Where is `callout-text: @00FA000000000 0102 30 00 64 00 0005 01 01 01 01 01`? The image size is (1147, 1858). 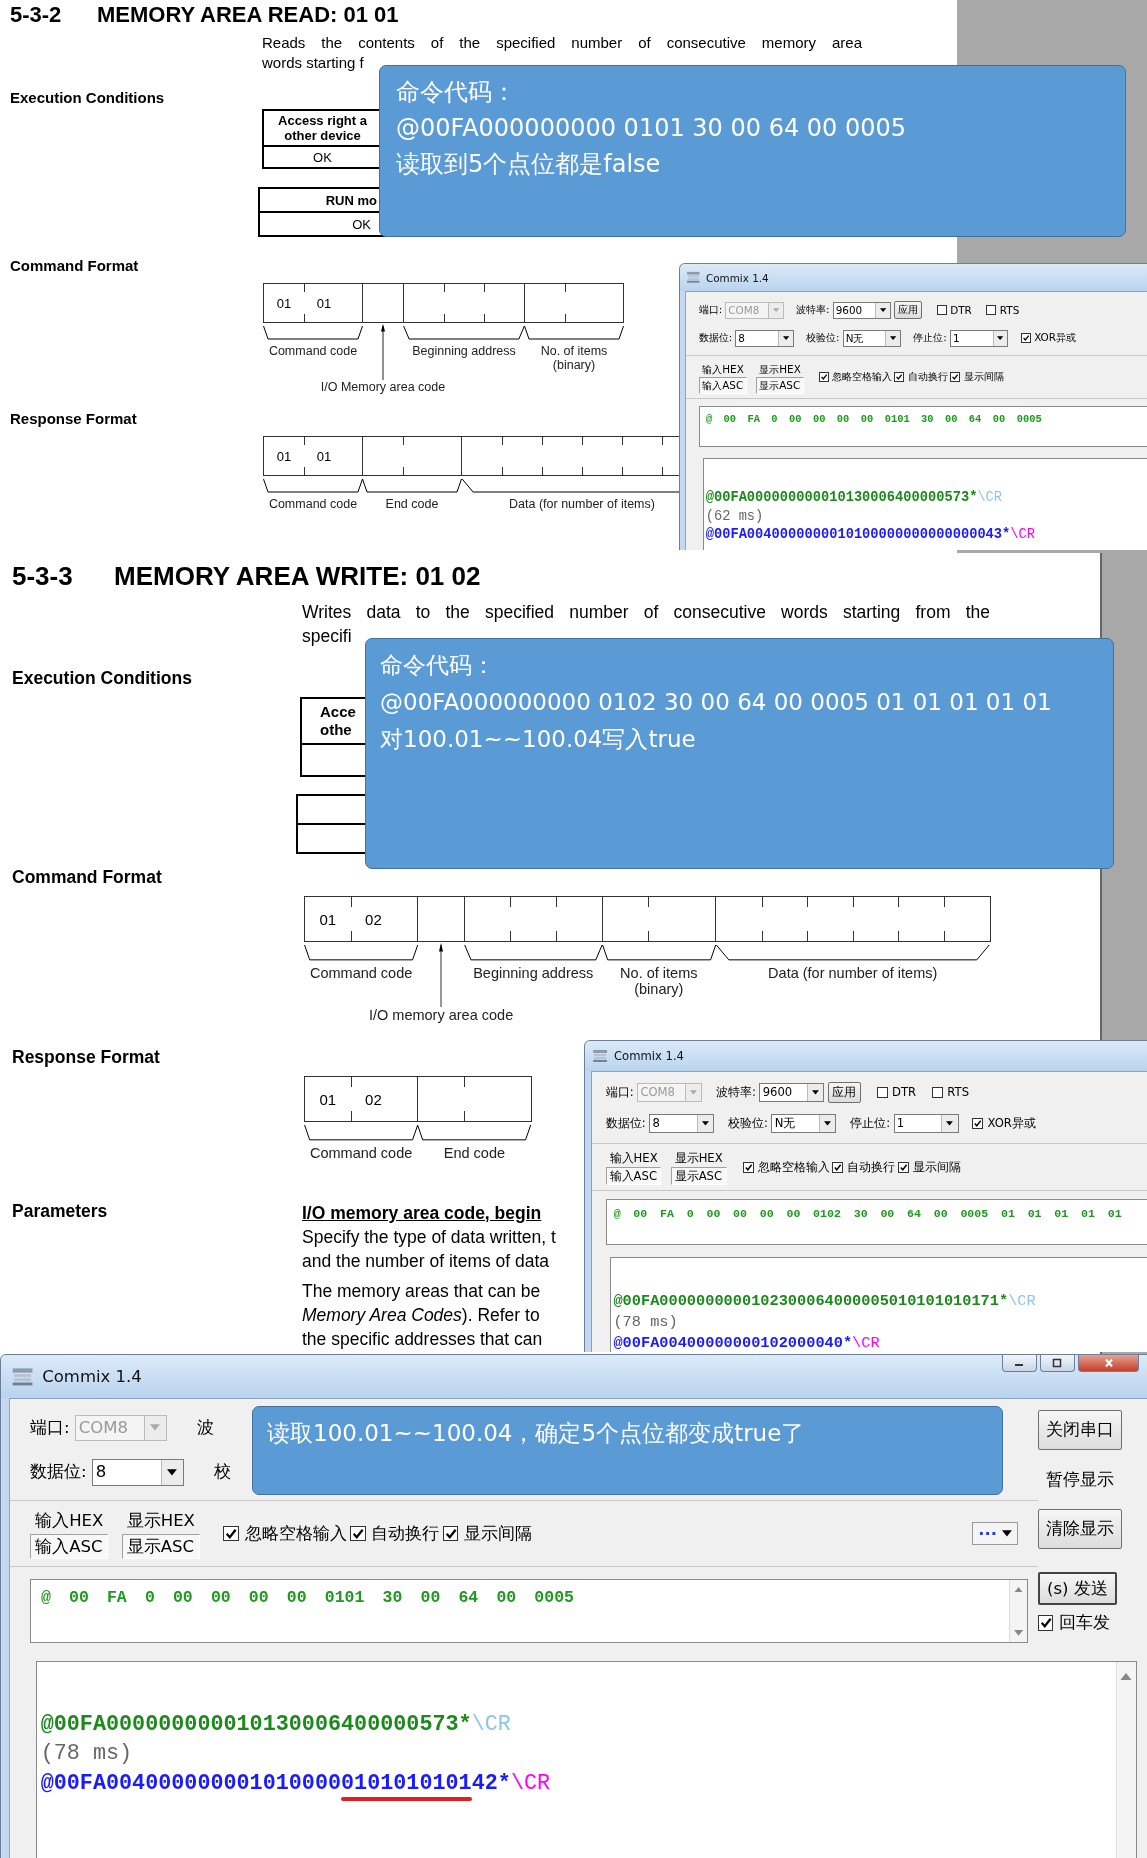
callout-text: @00FA000000000 0102 30 00 64 00 0005 01 01 01 01 01 is located at coordinates (716, 702).